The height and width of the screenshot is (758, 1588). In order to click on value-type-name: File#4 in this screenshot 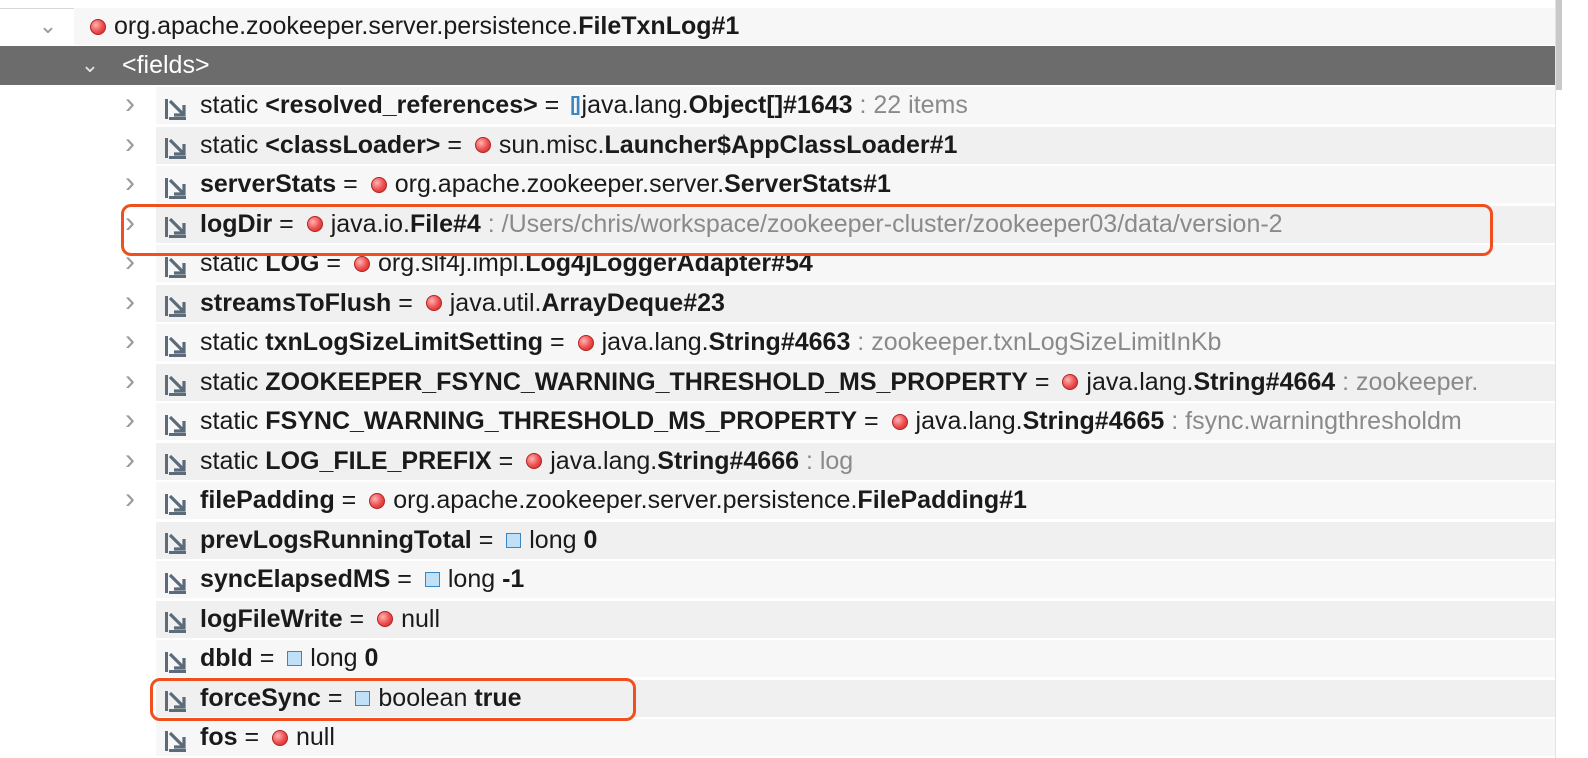, I will do `click(445, 223)`.